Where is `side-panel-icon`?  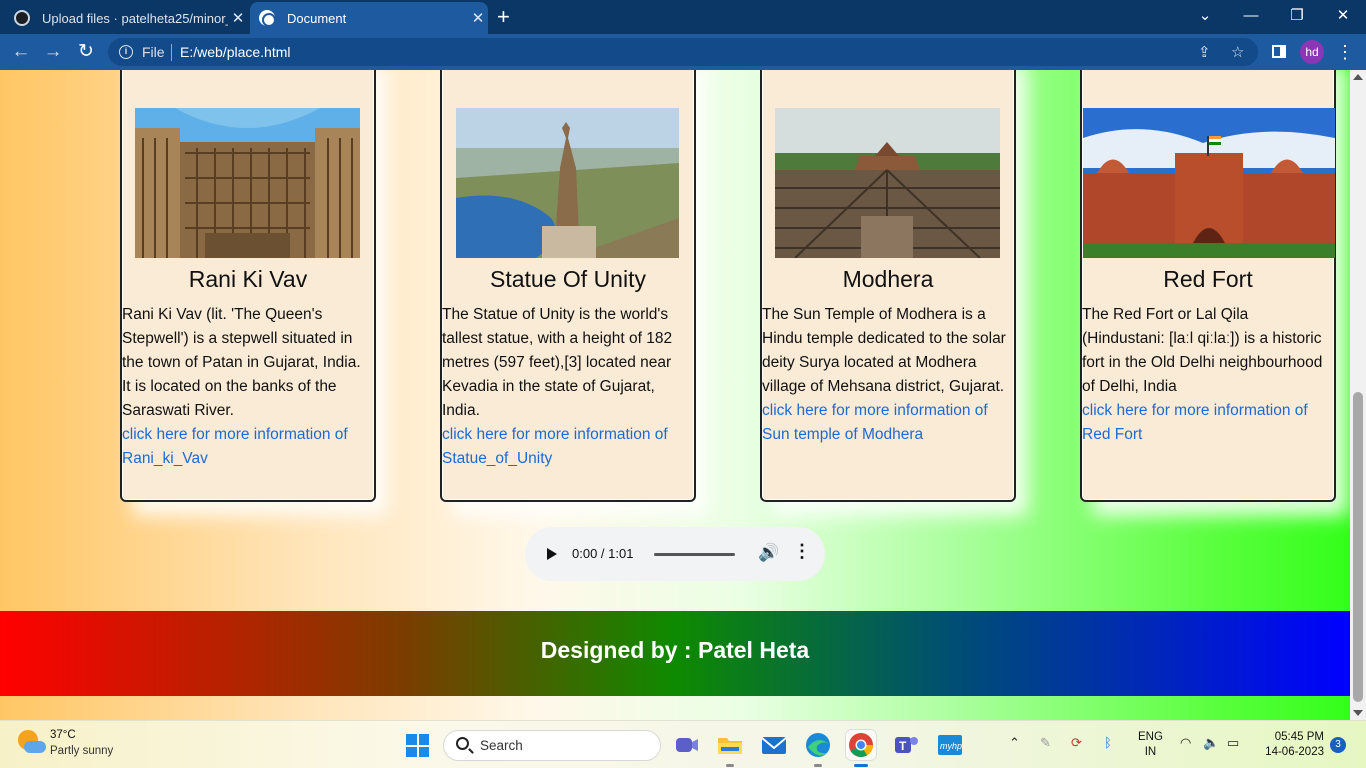
side-panel-icon is located at coordinates (1279, 51).